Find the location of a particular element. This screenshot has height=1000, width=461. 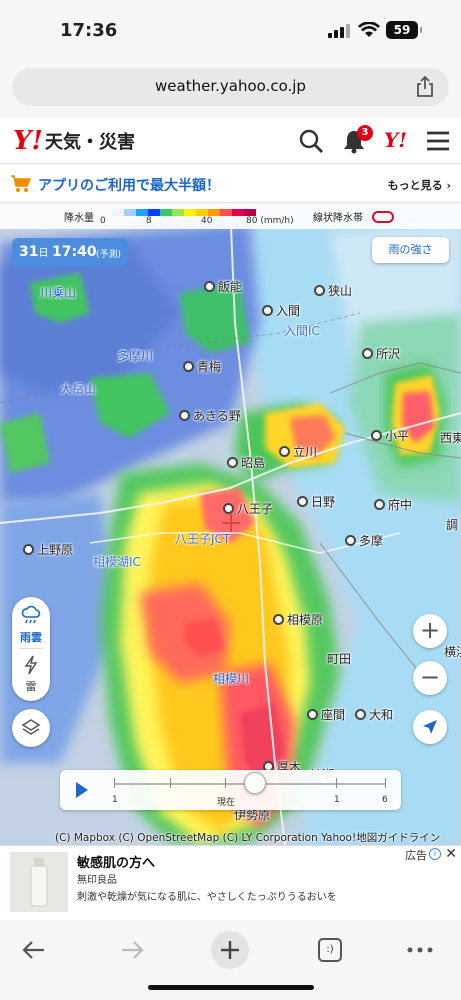

map-label: 座間 is located at coordinates (326, 714).